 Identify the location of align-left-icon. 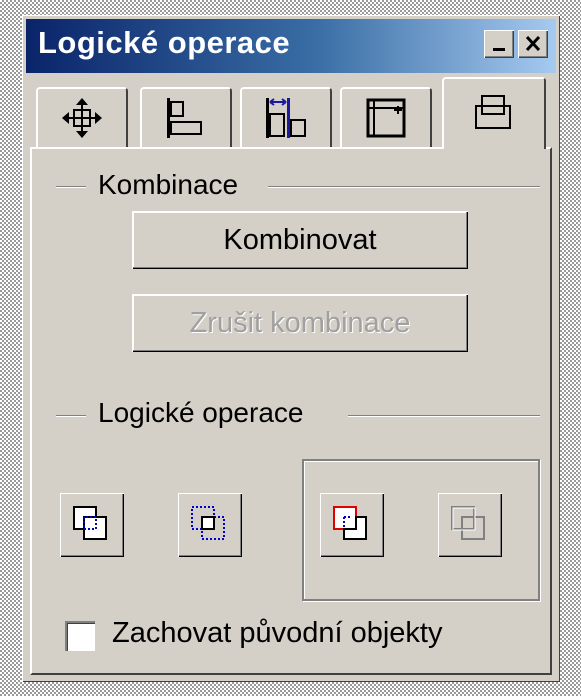
(184, 118).